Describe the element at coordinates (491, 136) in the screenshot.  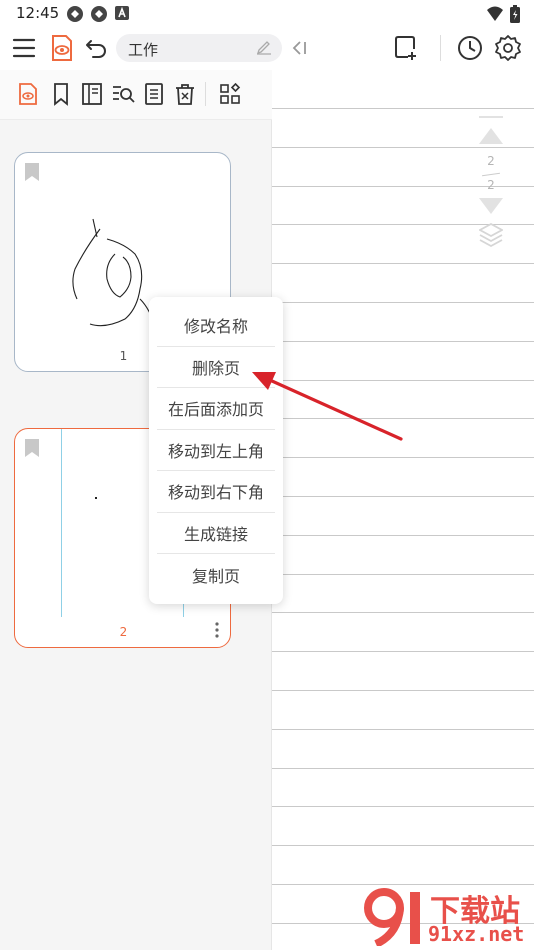
I see `page-up-icon` at that location.